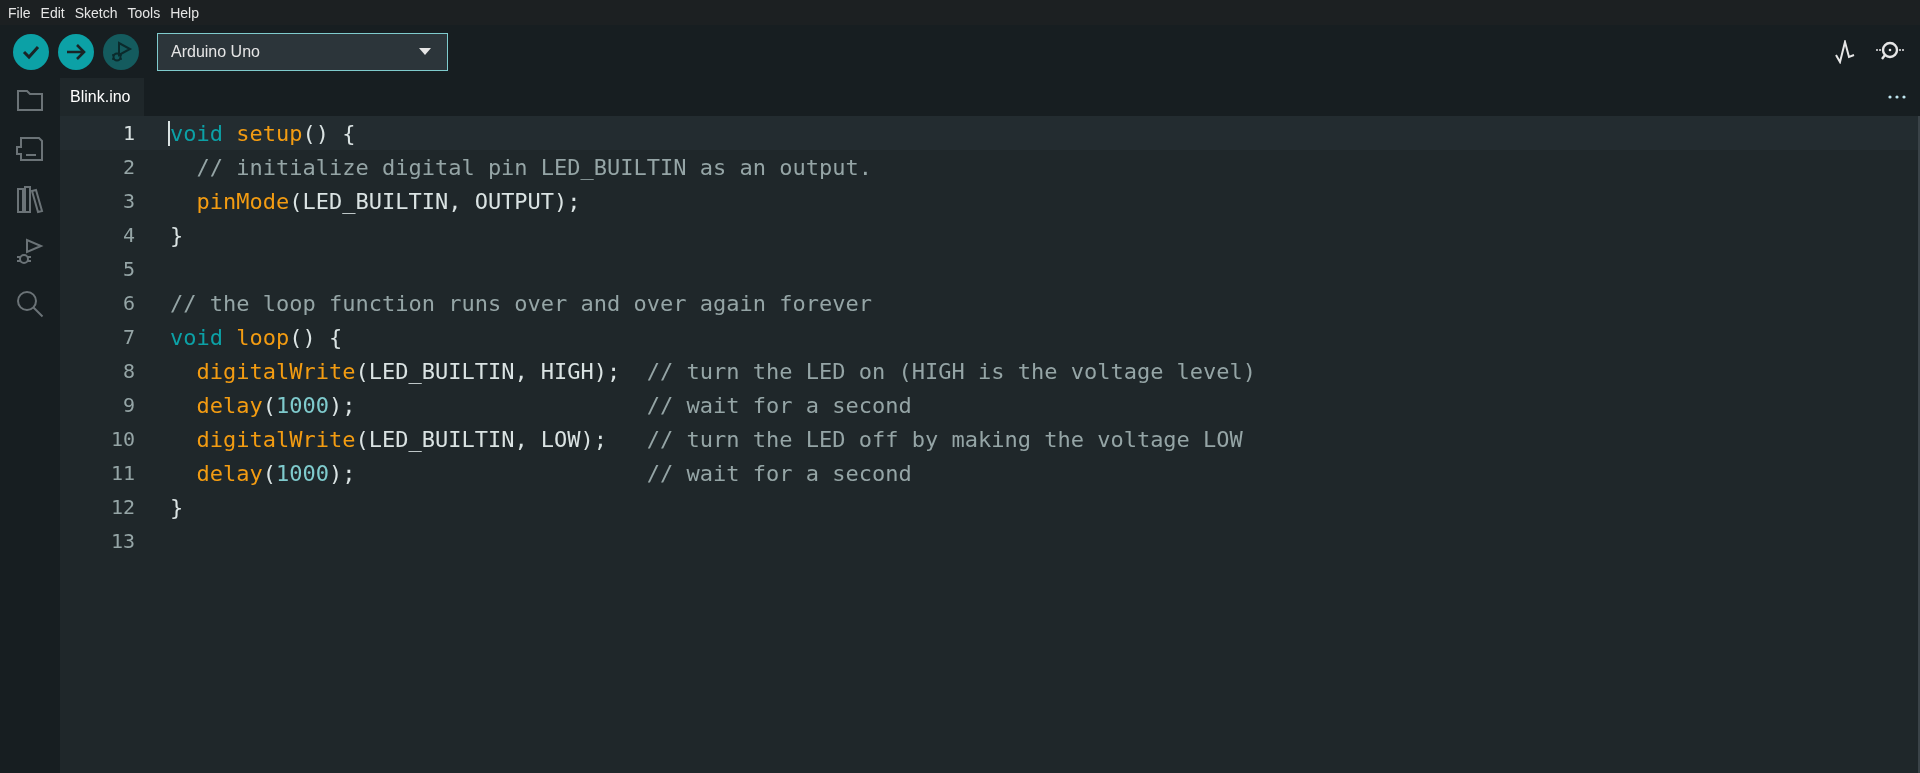 Image resolution: width=1920 pixels, height=773 pixels. I want to click on code-line: pinMode(LED_BUILTIN, OUTPUT);, so click(388, 201).